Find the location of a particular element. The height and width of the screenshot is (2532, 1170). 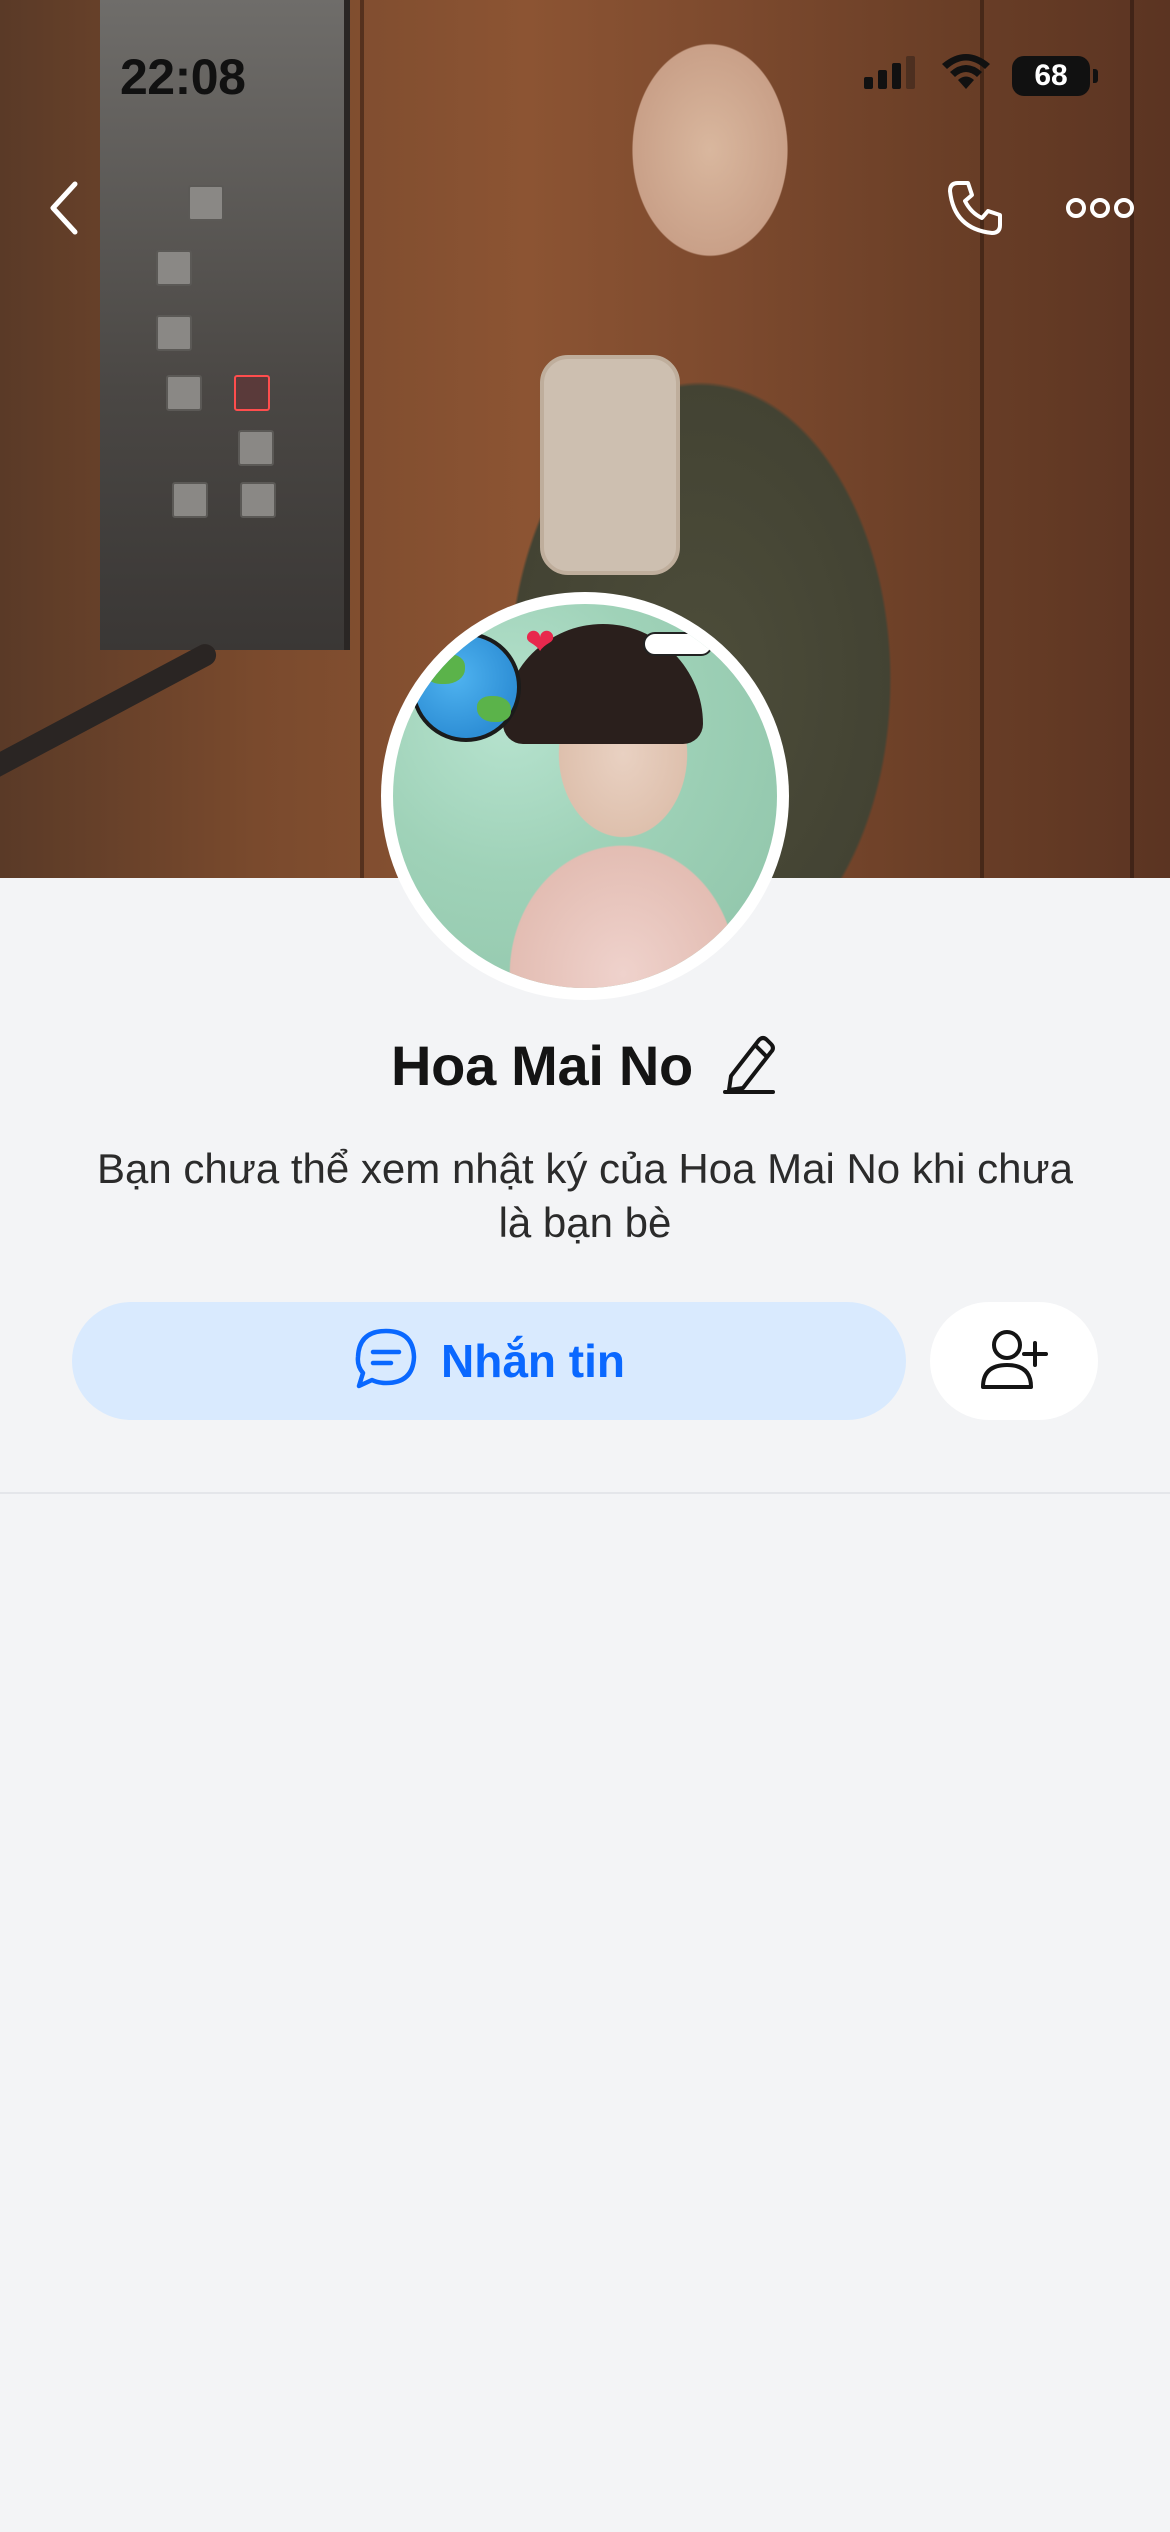

name-row: Hoa Mai No is located at coordinates (585, 1065).